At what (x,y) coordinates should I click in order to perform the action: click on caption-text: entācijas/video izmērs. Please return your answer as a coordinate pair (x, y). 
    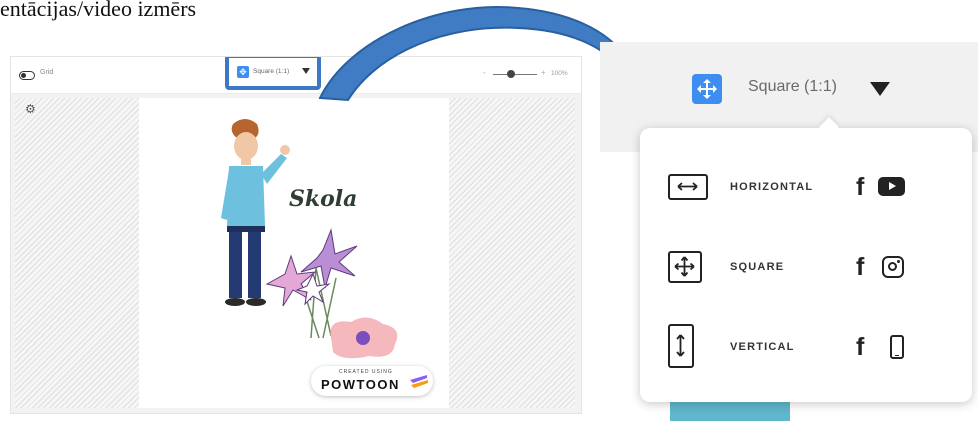
    Looking at the image, I should click on (98, 10).